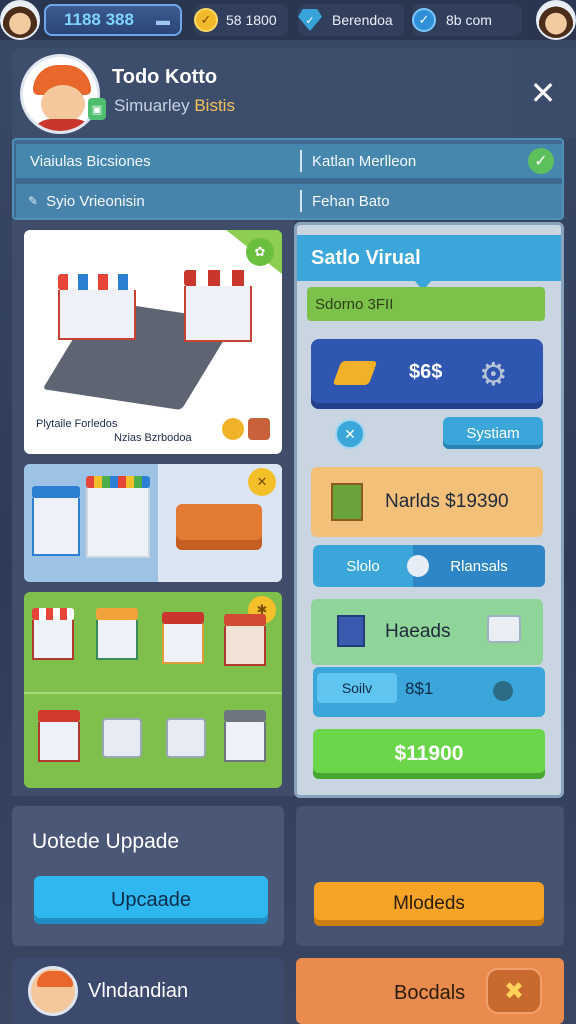 The image size is (576, 1024). What do you see at coordinates (429, 904) in the screenshot?
I see `models-button: Mlodeds` at bounding box center [429, 904].